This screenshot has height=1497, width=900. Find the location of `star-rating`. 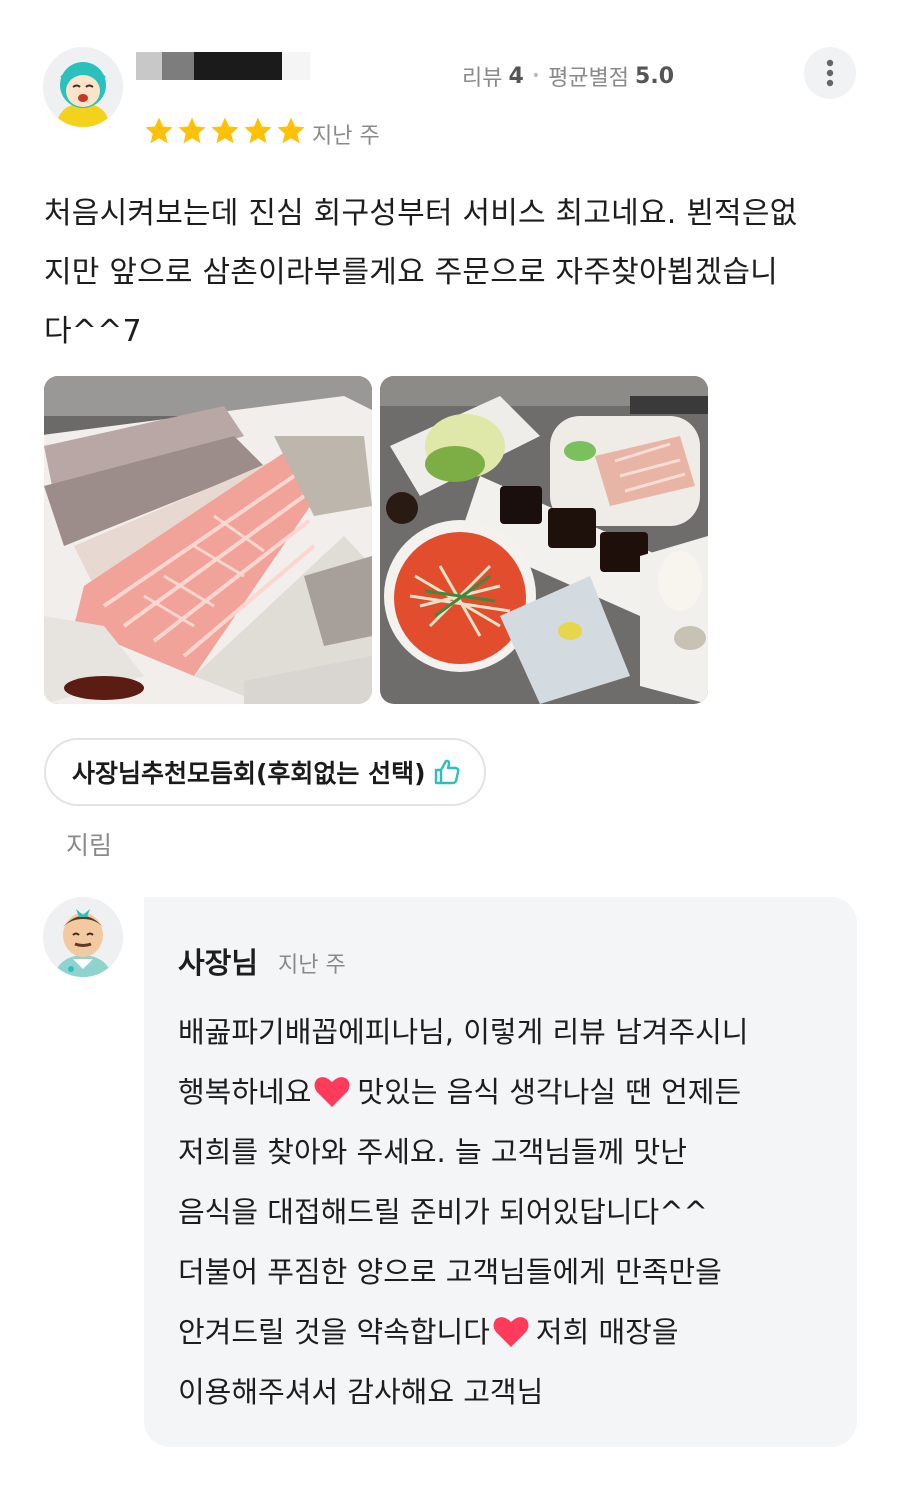

star-rating is located at coordinates (225, 131).